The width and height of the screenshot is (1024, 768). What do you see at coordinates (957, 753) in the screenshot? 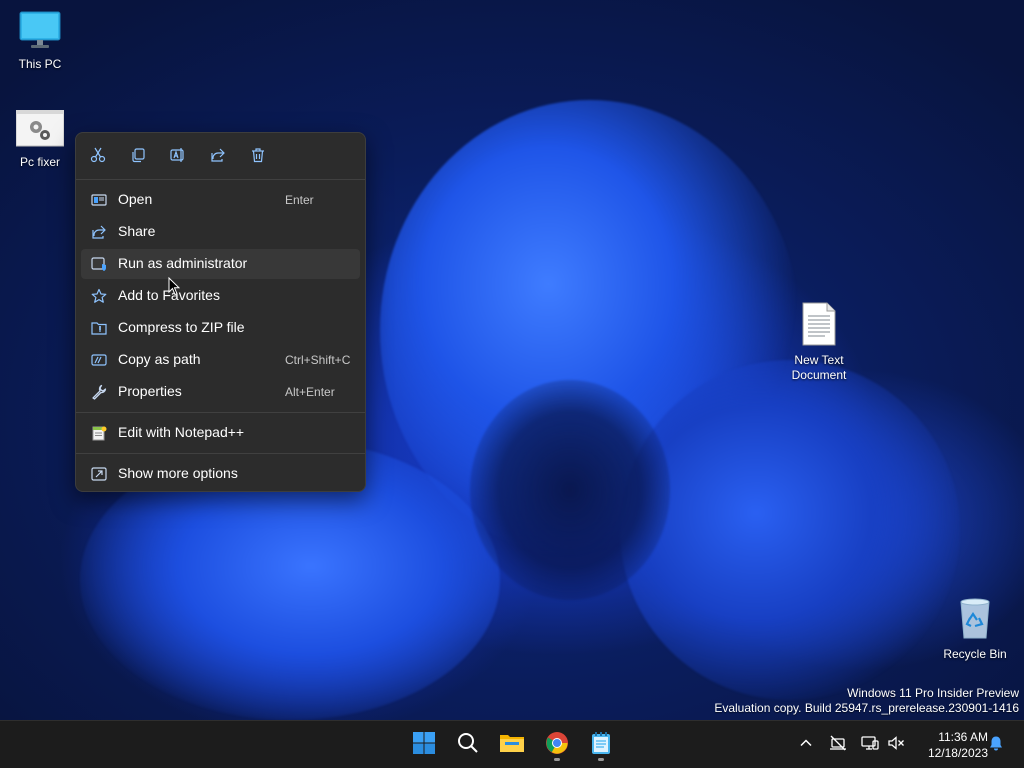
I see `clock-date: 12/18/2023` at bounding box center [957, 753].